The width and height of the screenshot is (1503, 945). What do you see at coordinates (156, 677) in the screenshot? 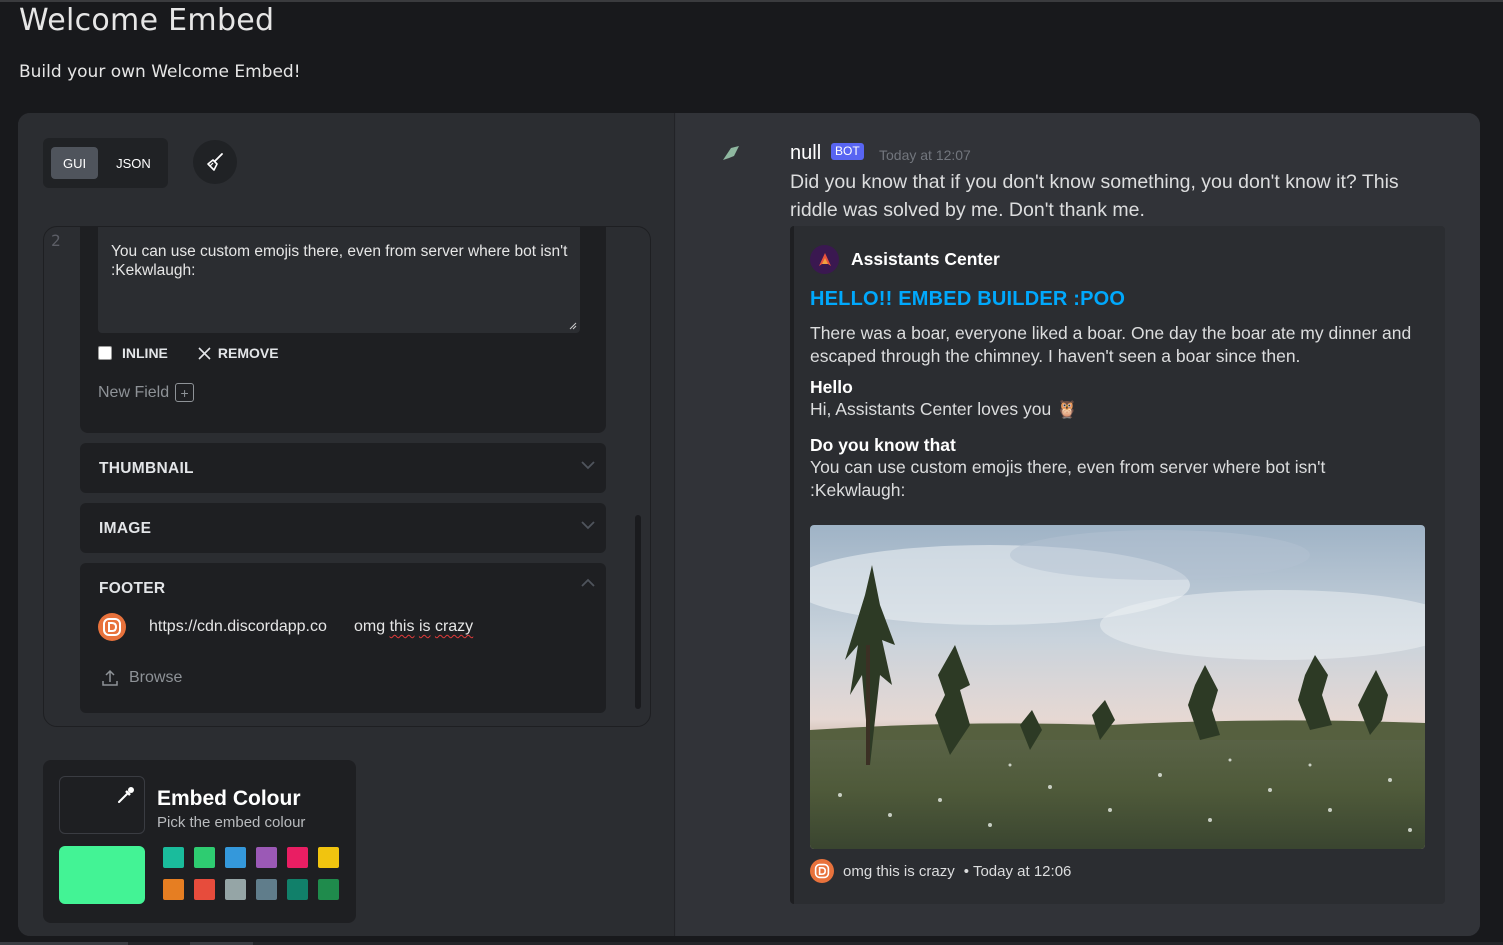
I see `browse-label: Browse` at bounding box center [156, 677].